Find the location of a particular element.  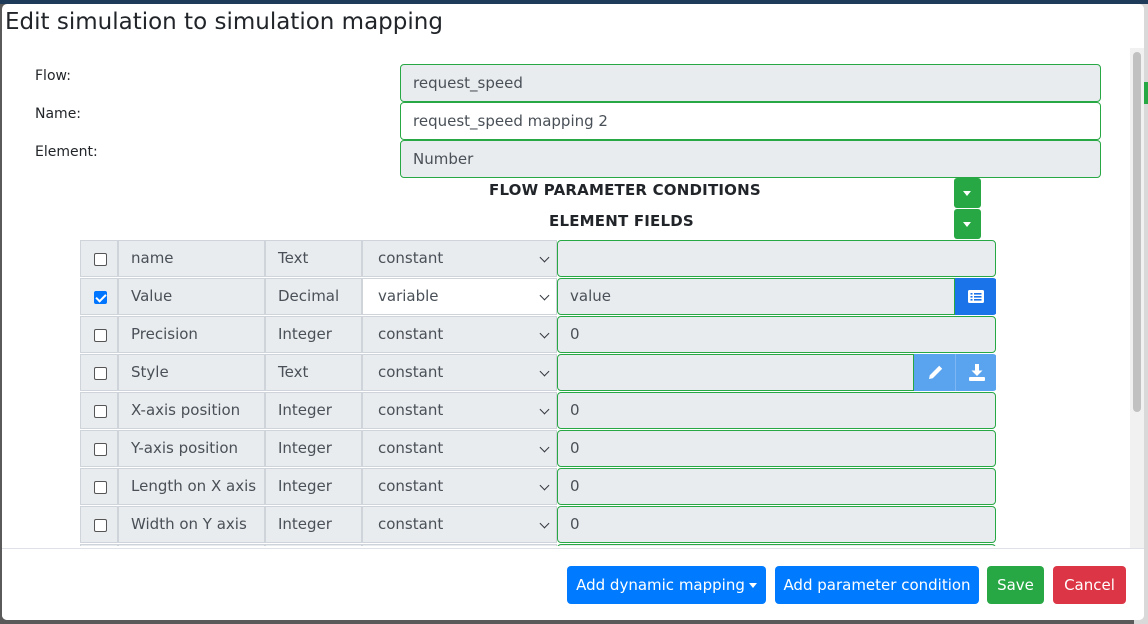

mode-select: variable is located at coordinates (459, 296).